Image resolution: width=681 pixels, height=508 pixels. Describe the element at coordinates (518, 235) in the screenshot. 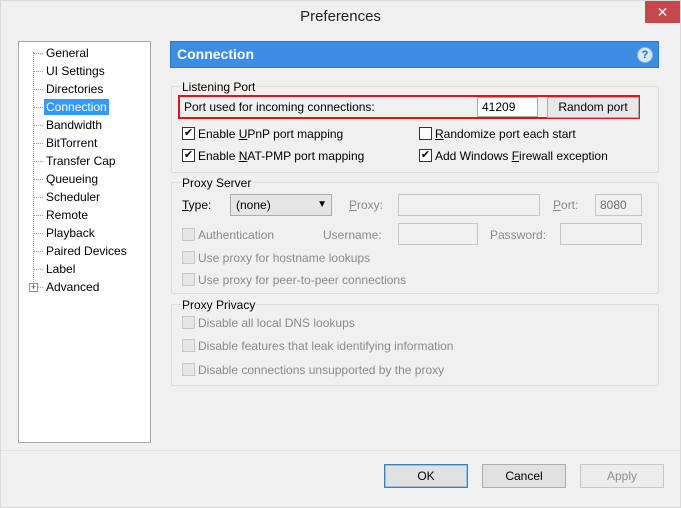

I see `password-label: Password:` at that location.